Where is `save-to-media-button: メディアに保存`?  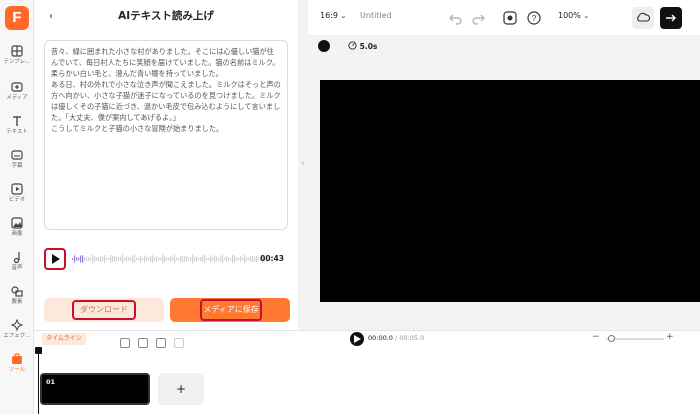 save-to-media-button: メディアに保存 is located at coordinates (230, 310).